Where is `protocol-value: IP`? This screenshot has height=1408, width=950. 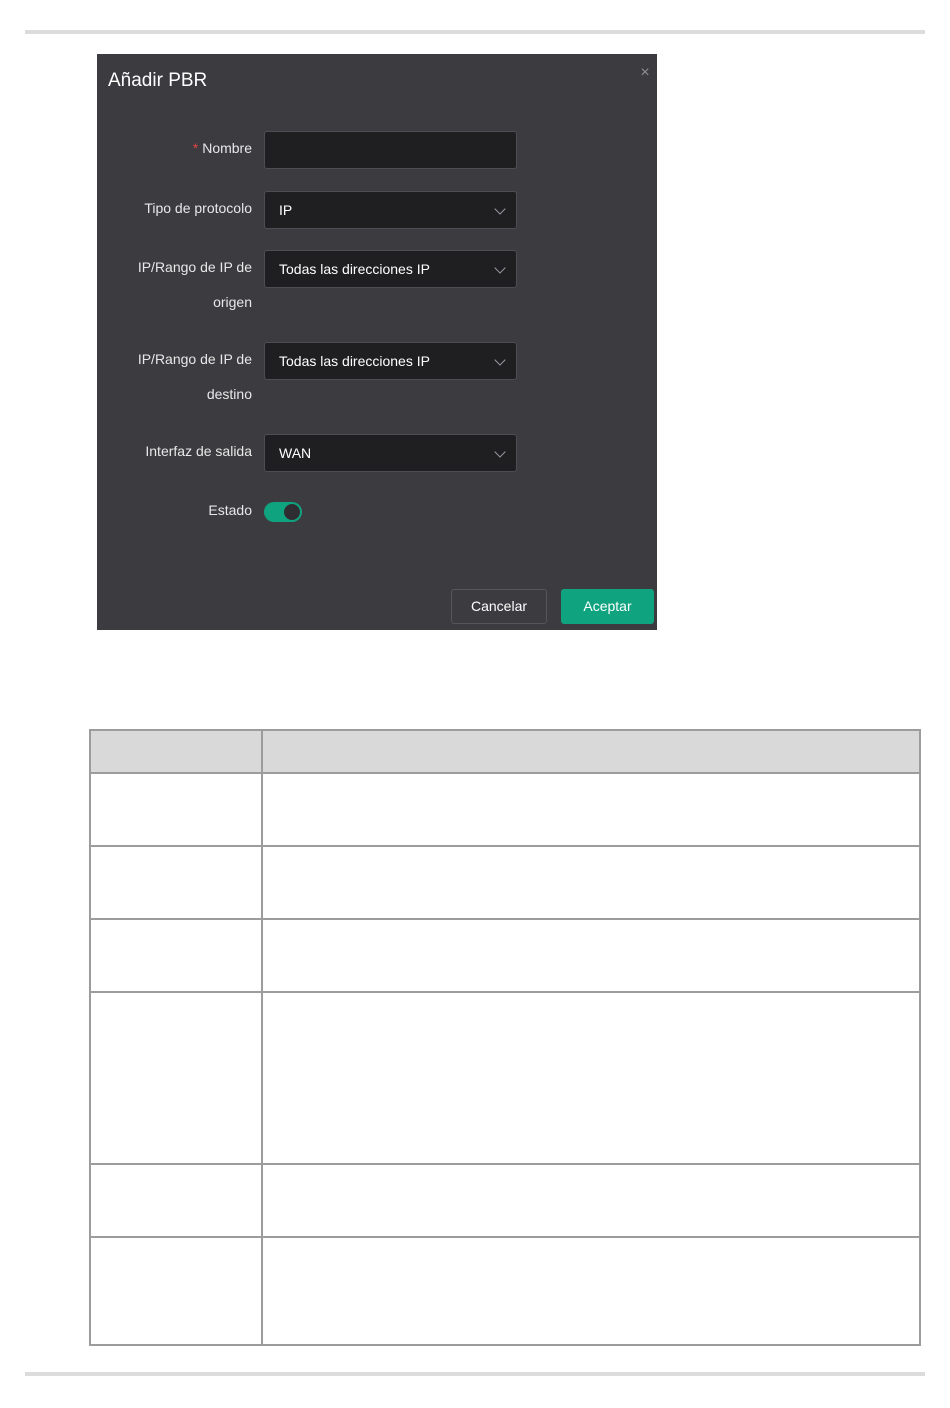
protocol-value: IP is located at coordinates (286, 210).